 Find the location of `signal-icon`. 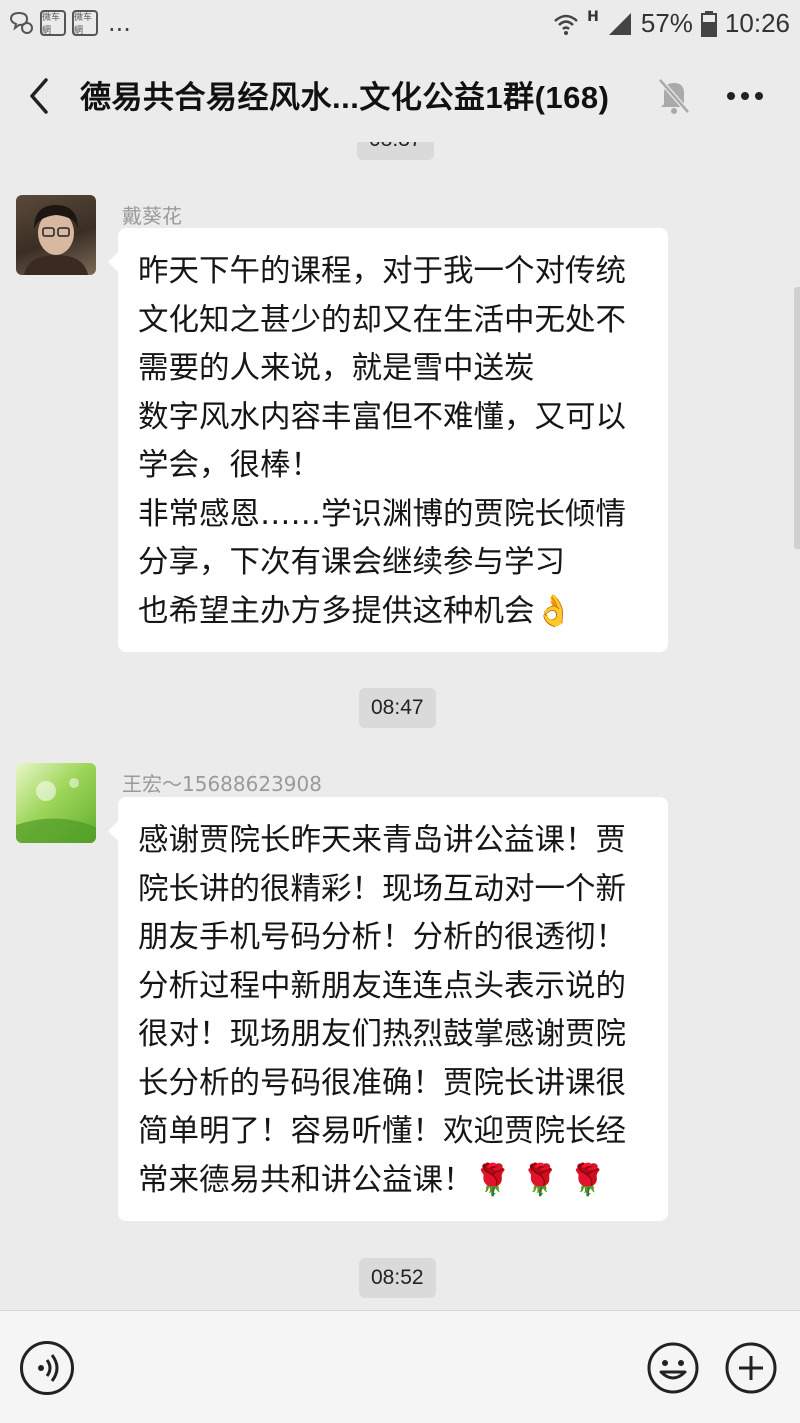

signal-icon is located at coordinates (619, 23).